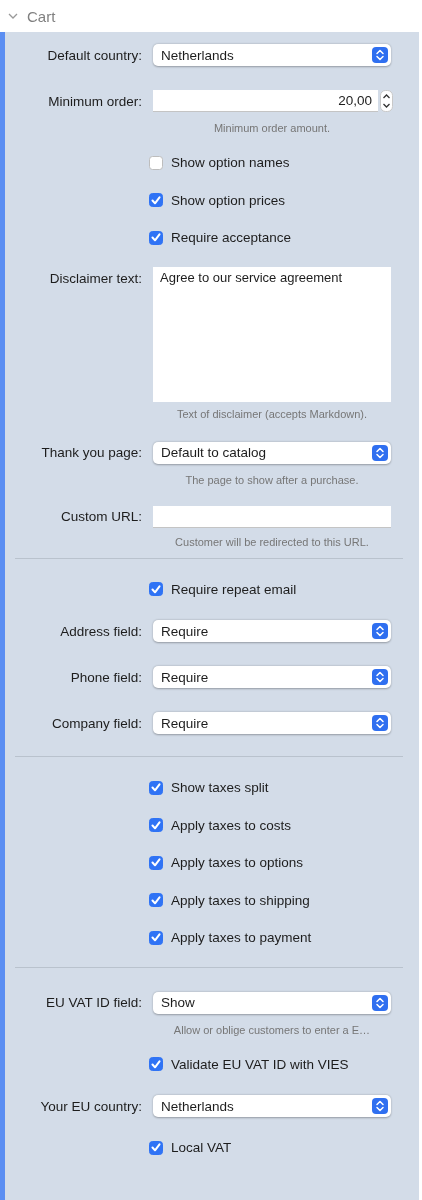 The image size is (422, 1200). What do you see at coordinates (94, 55) in the screenshot?
I see `field-label: Default country:` at bounding box center [94, 55].